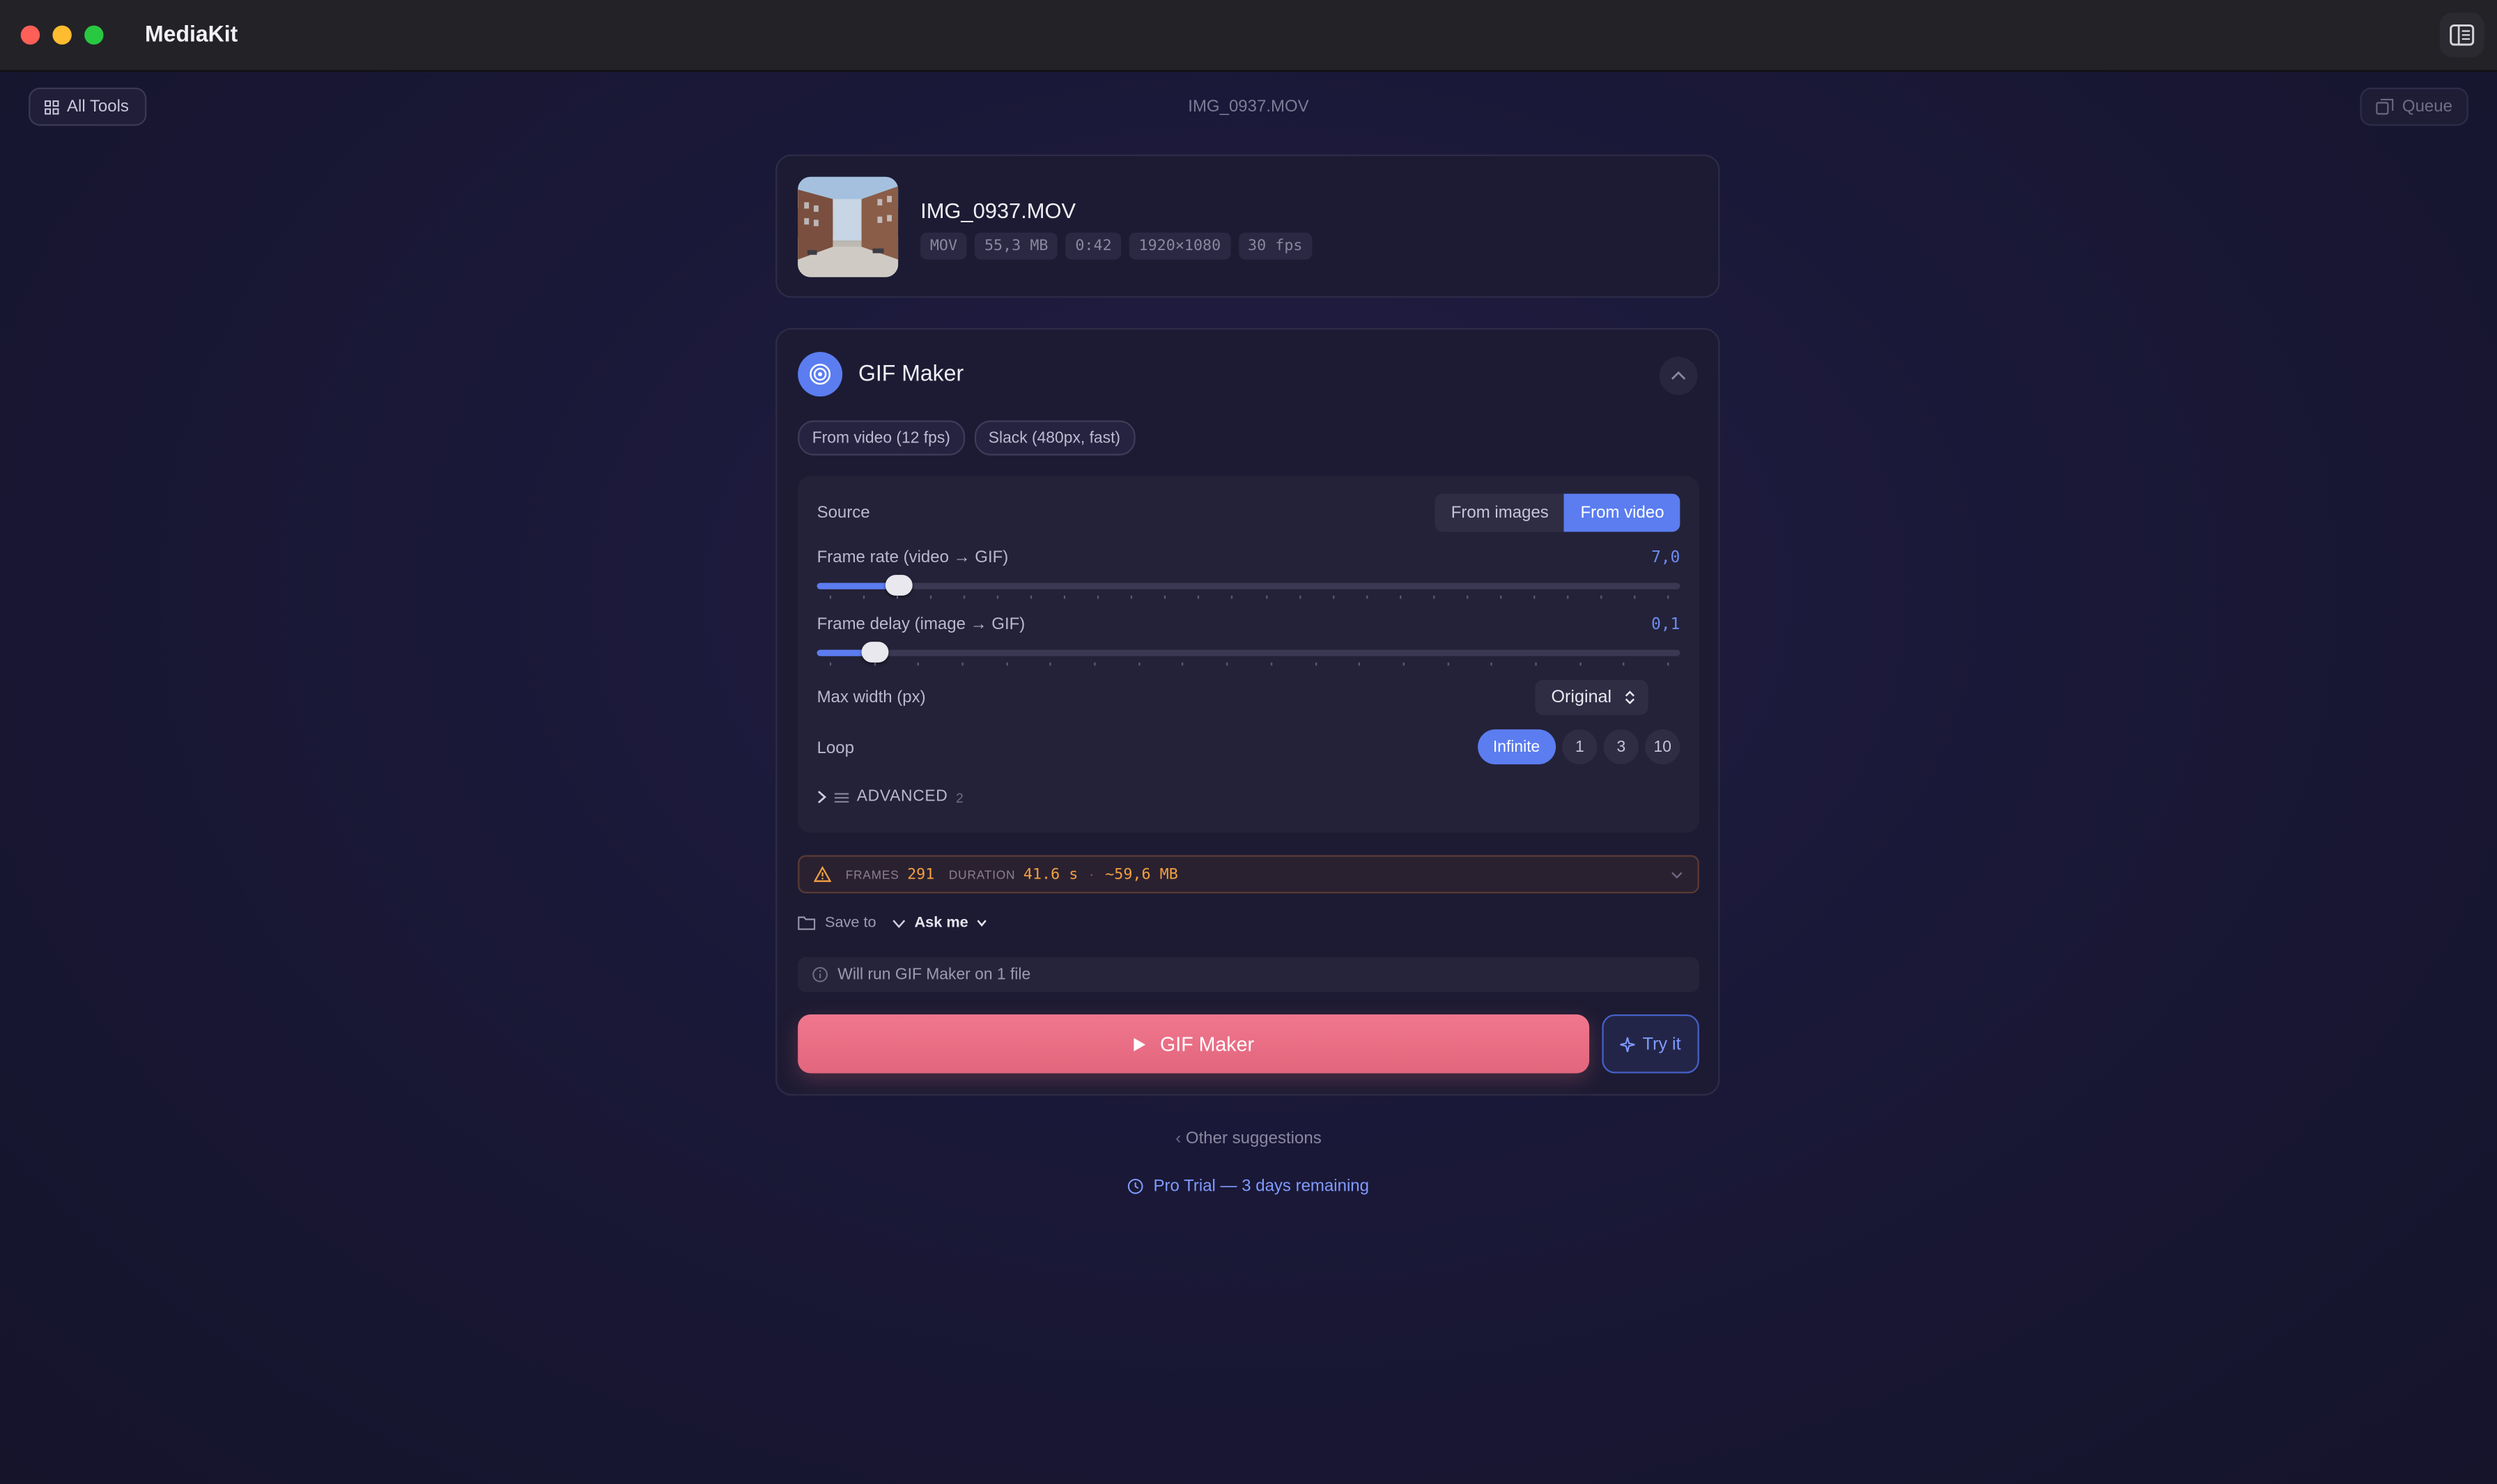 The image size is (2497, 1484). I want to click on sparkle-icon, so click(1628, 1043).